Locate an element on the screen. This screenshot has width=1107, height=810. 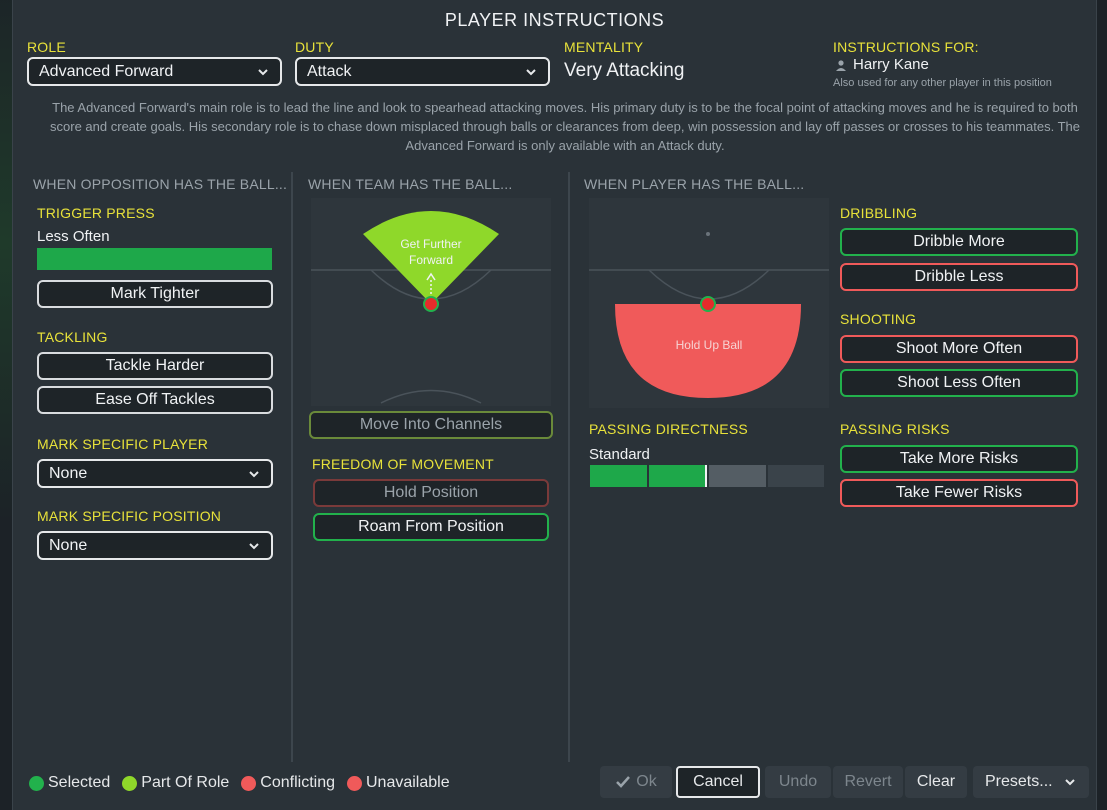
player-pitch-diagram: Hold Up Ball is located at coordinates (709, 303).